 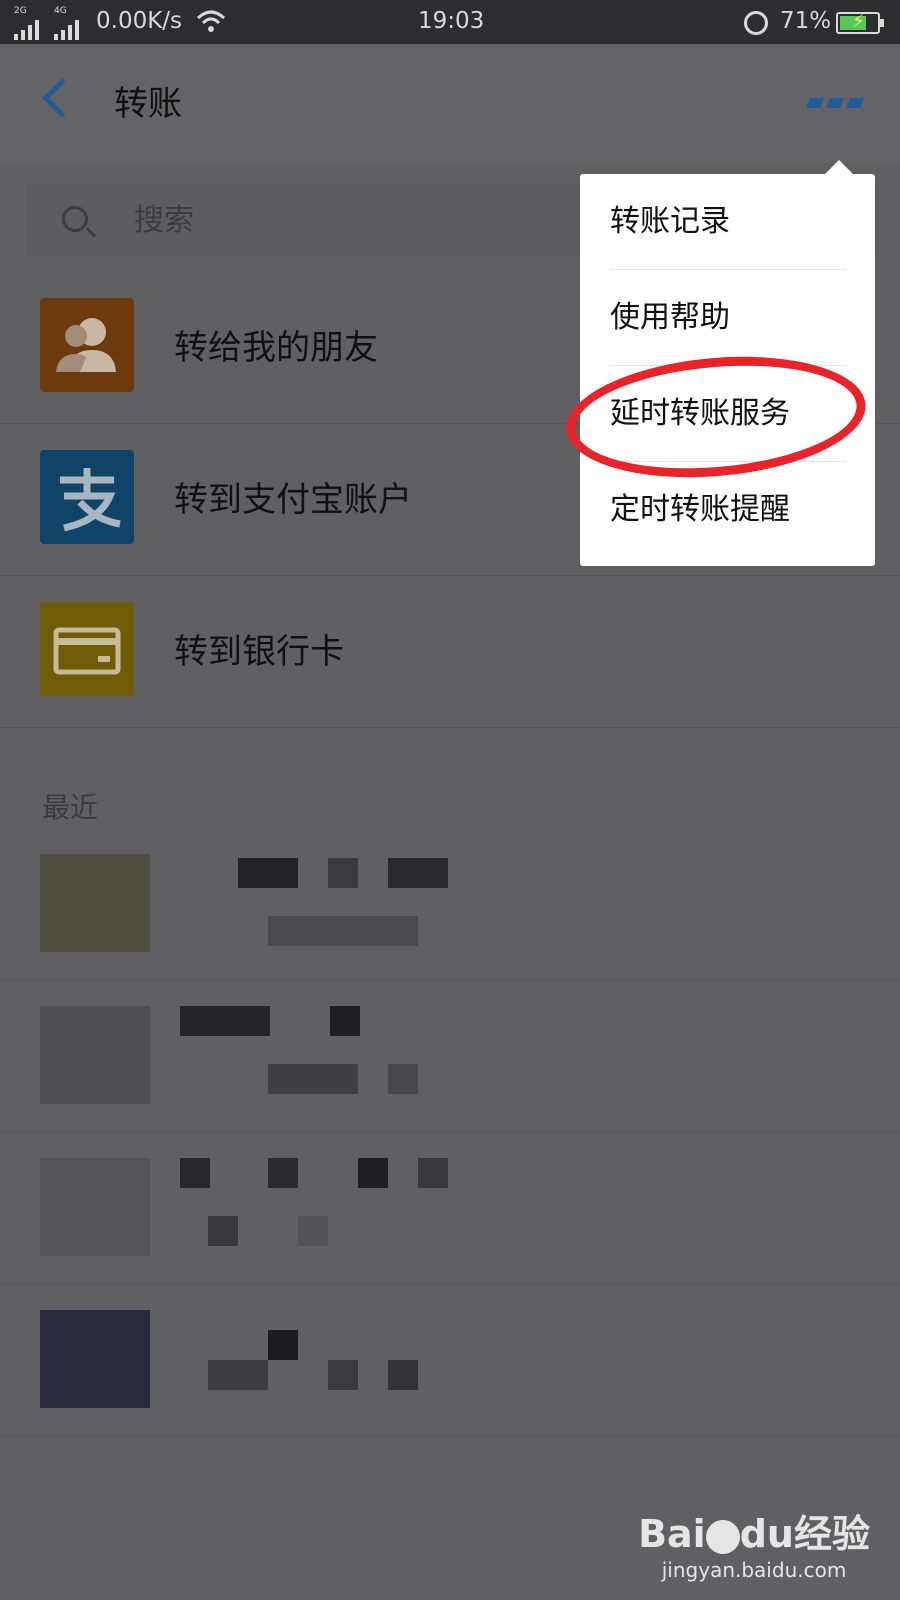 I want to click on menu-item-help: 使用帮助, so click(x=728, y=318).